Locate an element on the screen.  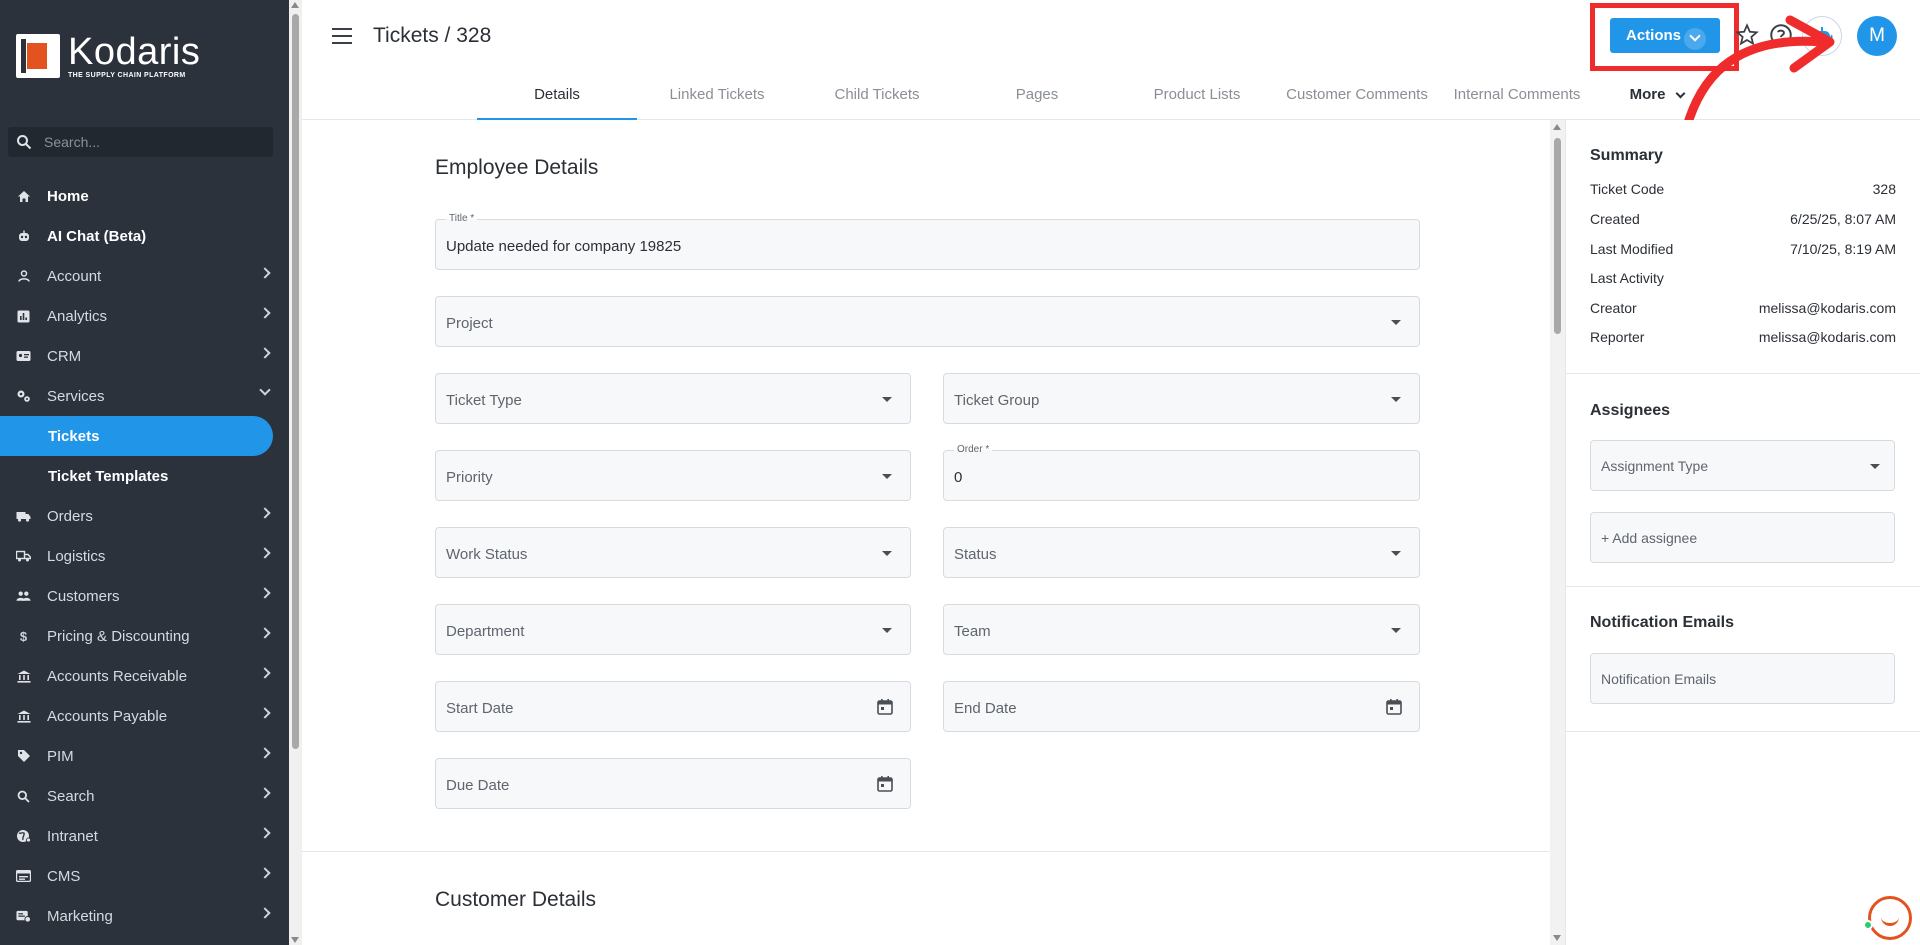
sidebar-item-logistics: Logistics is located at coordinates (144, 556).